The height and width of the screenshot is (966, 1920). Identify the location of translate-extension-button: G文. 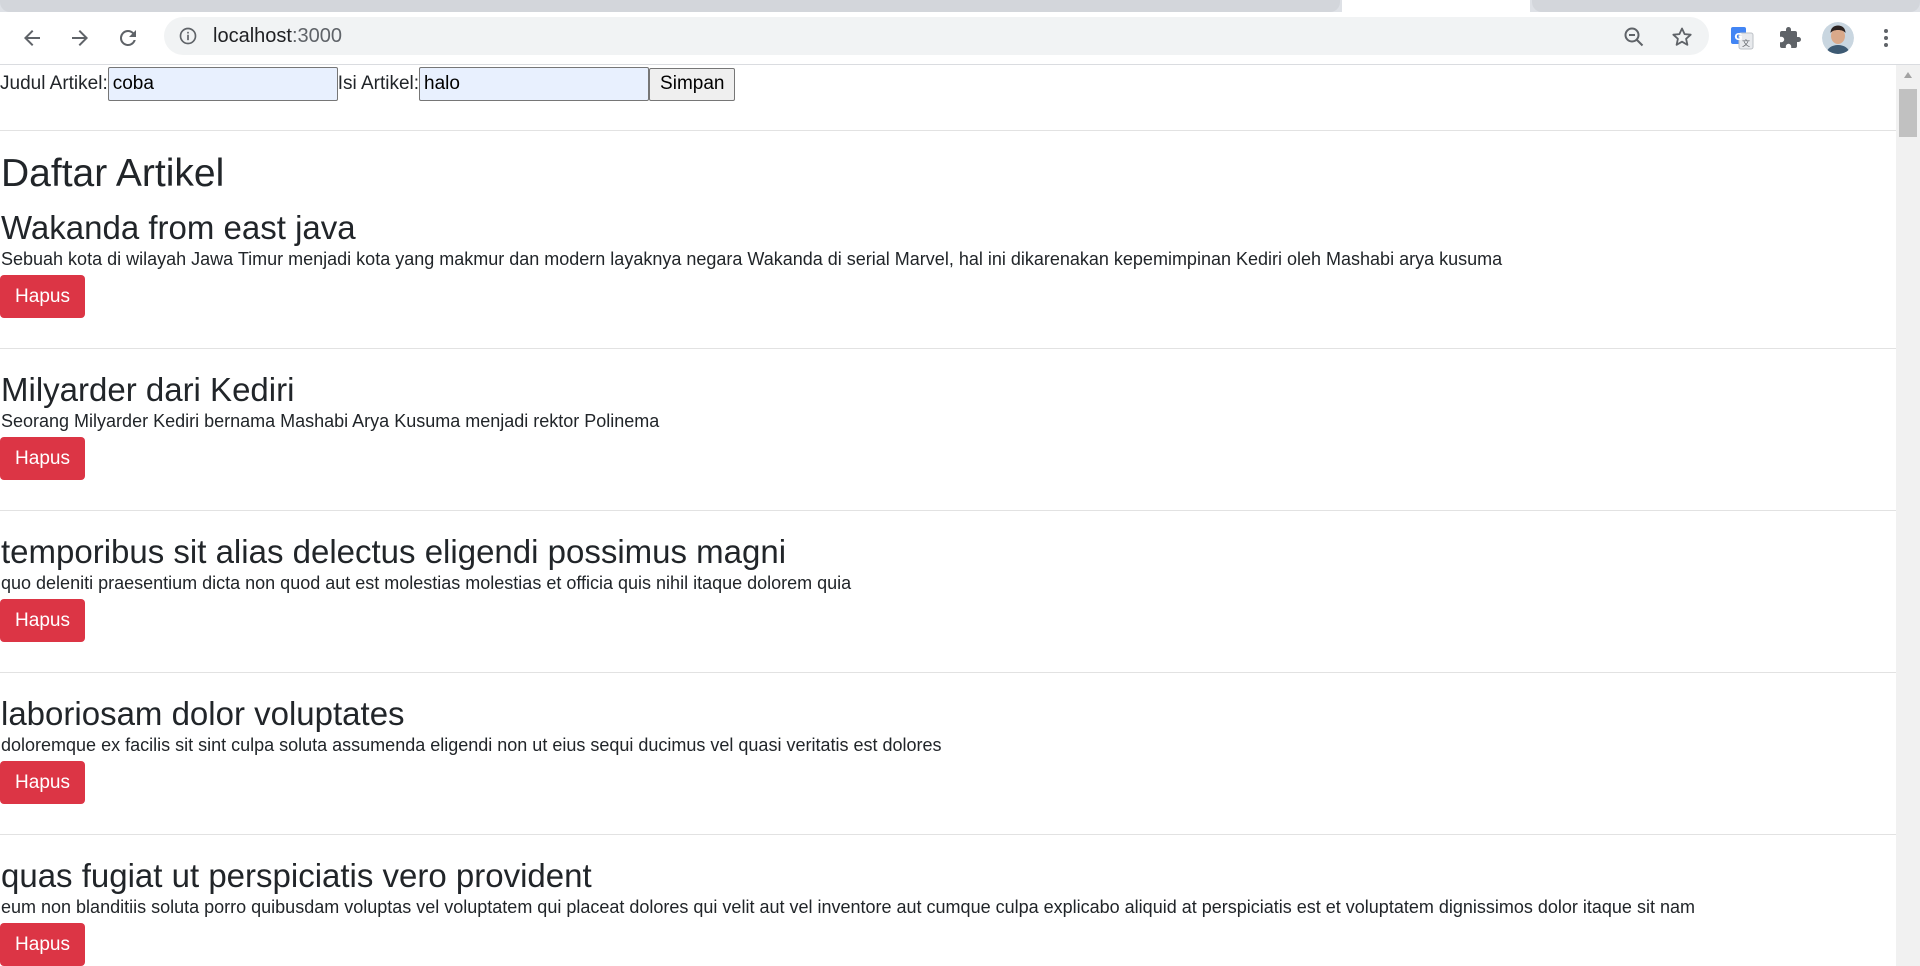
(1742, 38).